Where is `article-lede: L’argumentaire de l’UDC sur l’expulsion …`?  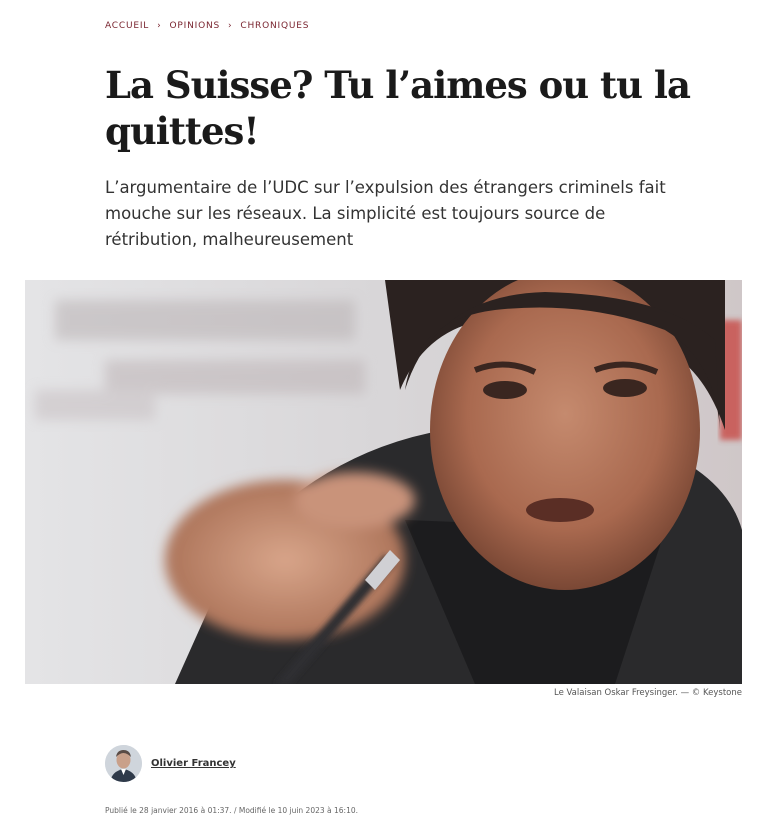 article-lede: L’argumentaire de l’UDC sur l’expulsion … is located at coordinates (385, 213).